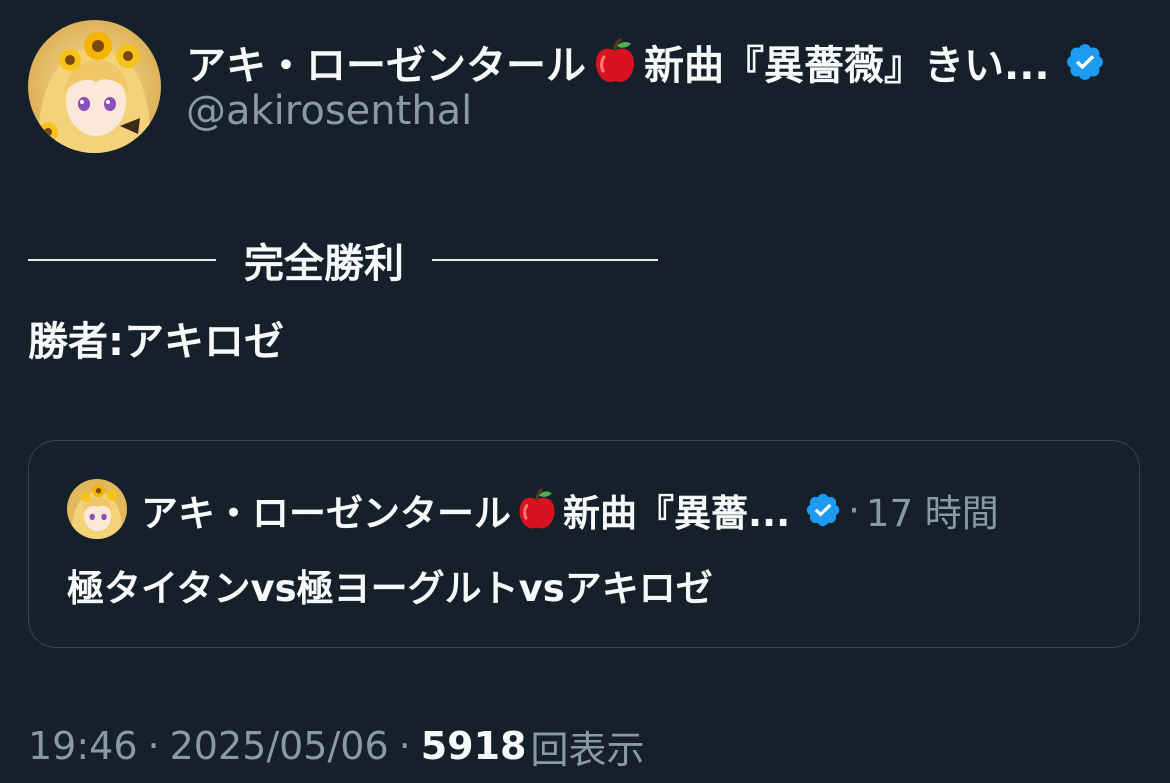 The width and height of the screenshot is (1170, 783). What do you see at coordinates (94, 86) in the screenshot?
I see `author-avatar` at bounding box center [94, 86].